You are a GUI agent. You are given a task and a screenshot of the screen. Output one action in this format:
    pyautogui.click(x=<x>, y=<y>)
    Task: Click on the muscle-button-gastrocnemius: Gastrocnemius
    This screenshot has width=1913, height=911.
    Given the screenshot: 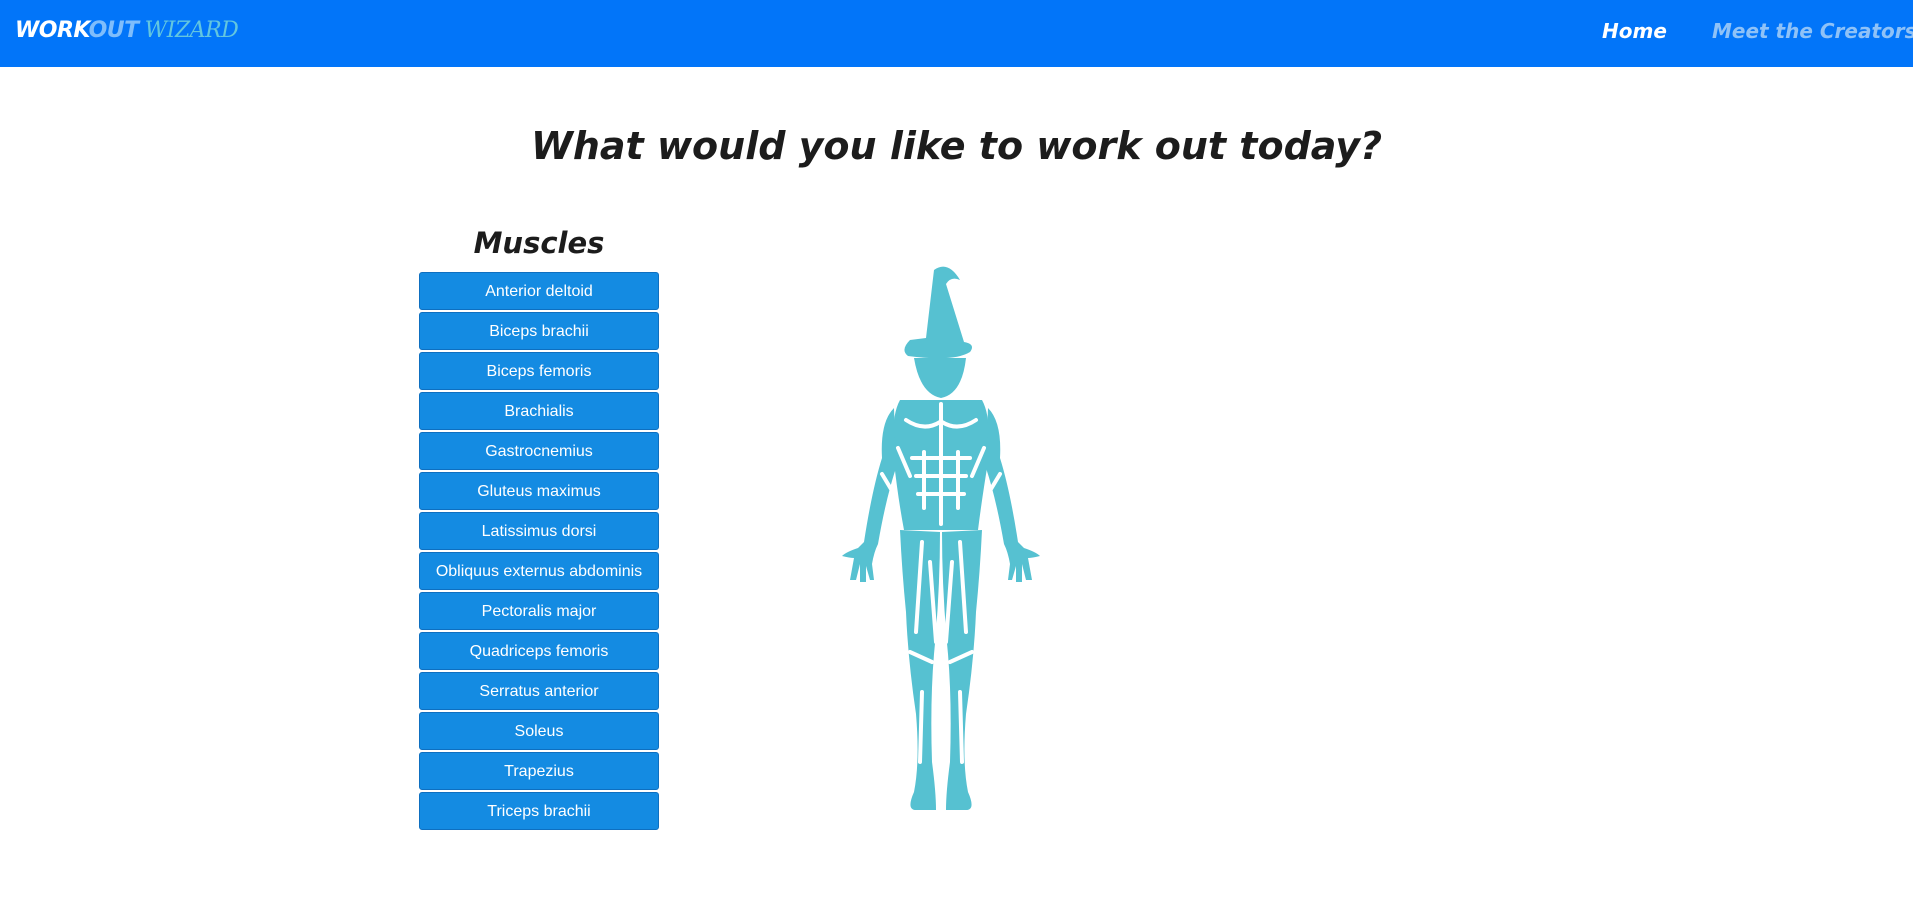 What is the action you would take?
    pyautogui.click(x=539, y=451)
    